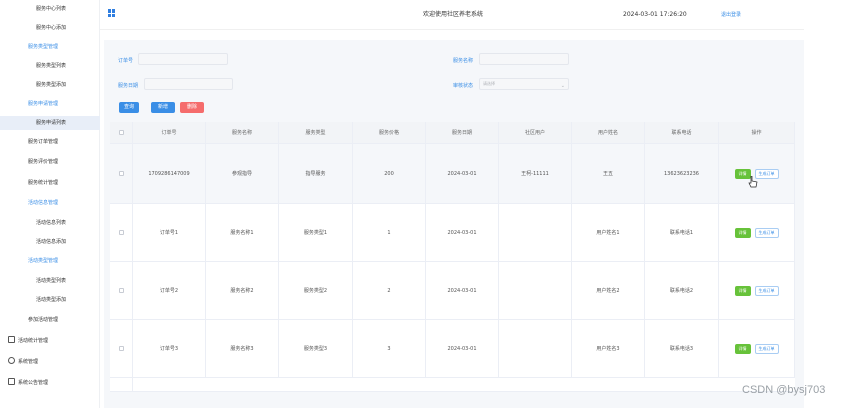  Describe the element at coordinates (188, 84) in the screenshot. I see `service-date-input` at that location.